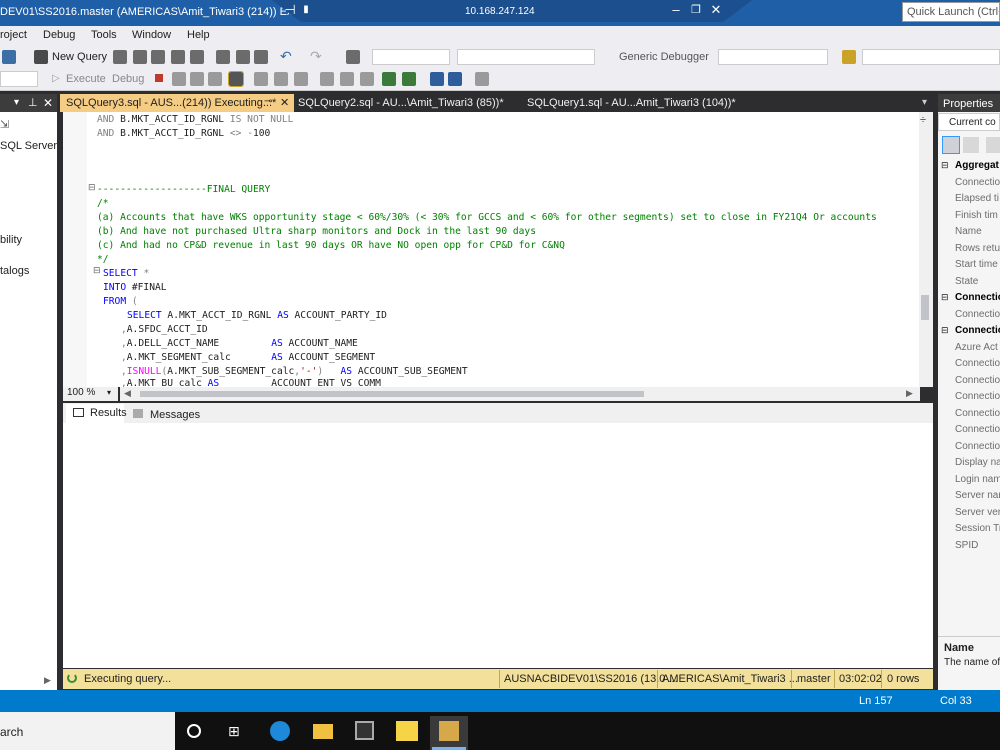 The height and width of the screenshot is (750, 1000). What do you see at coordinates (977, 495) in the screenshot?
I see `property-row: Server nar` at bounding box center [977, 495].